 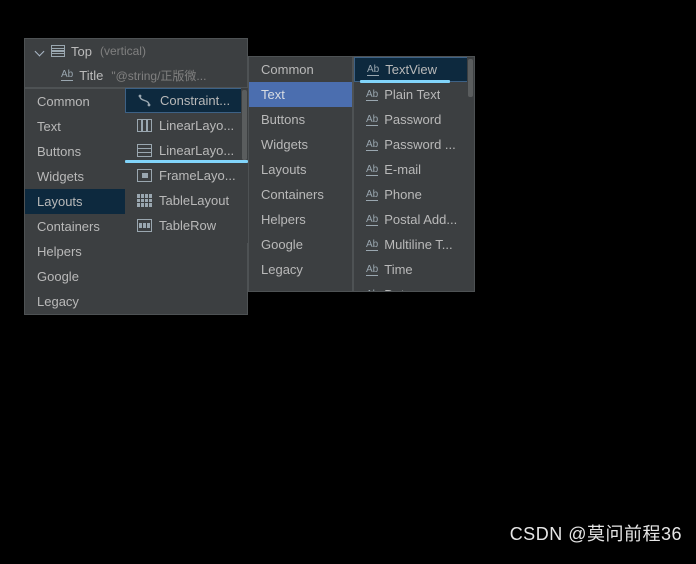 I want to click on items-layouts-scrollbar, so click(x=244, y=165).